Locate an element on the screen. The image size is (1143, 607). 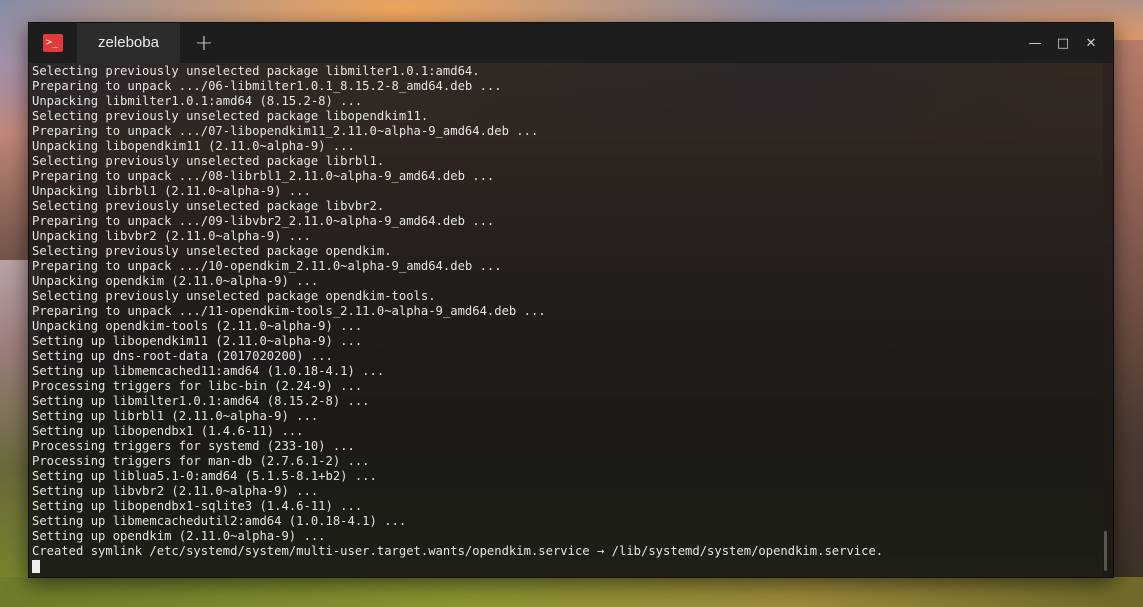
terminal-app-icon: >_ is located at coordinates (53, 43).